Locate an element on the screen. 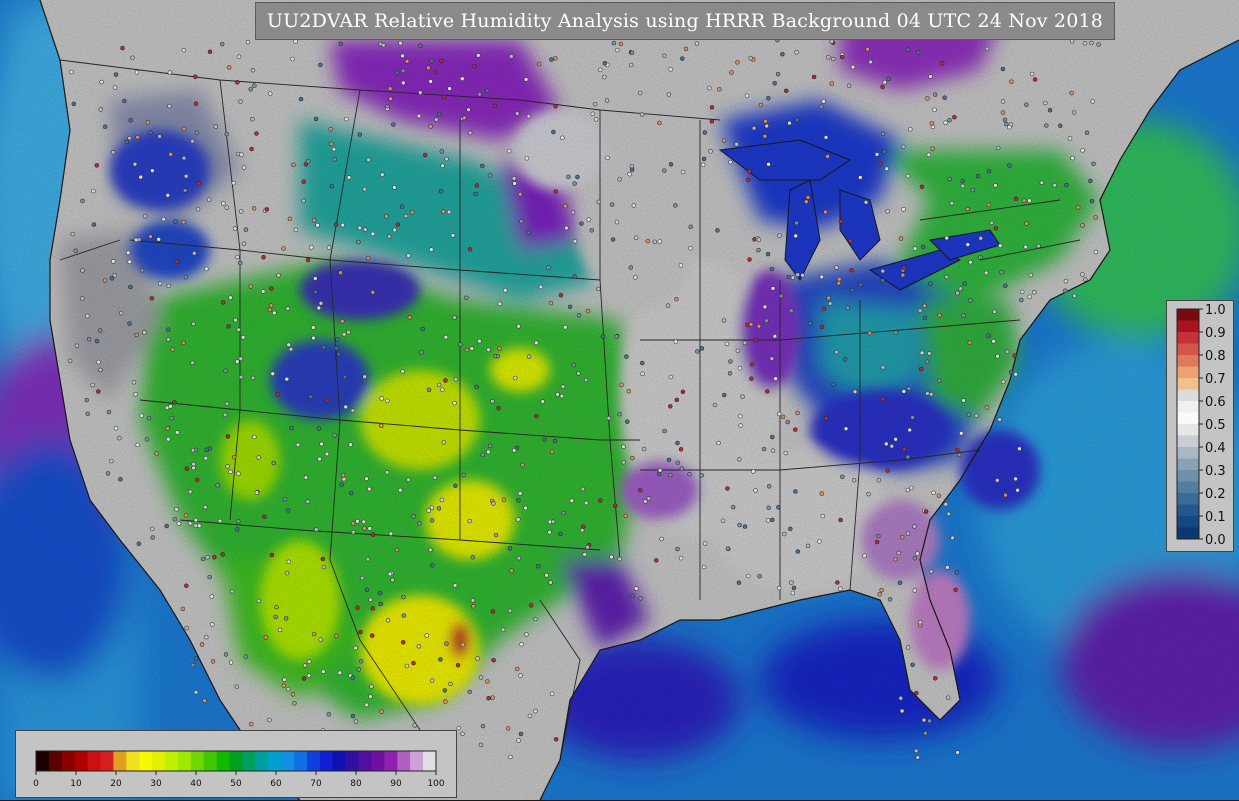 This screenshot has width=1239, height=801. grid-colorbar-tick-label: 60 is located at coordinates (276, 784).